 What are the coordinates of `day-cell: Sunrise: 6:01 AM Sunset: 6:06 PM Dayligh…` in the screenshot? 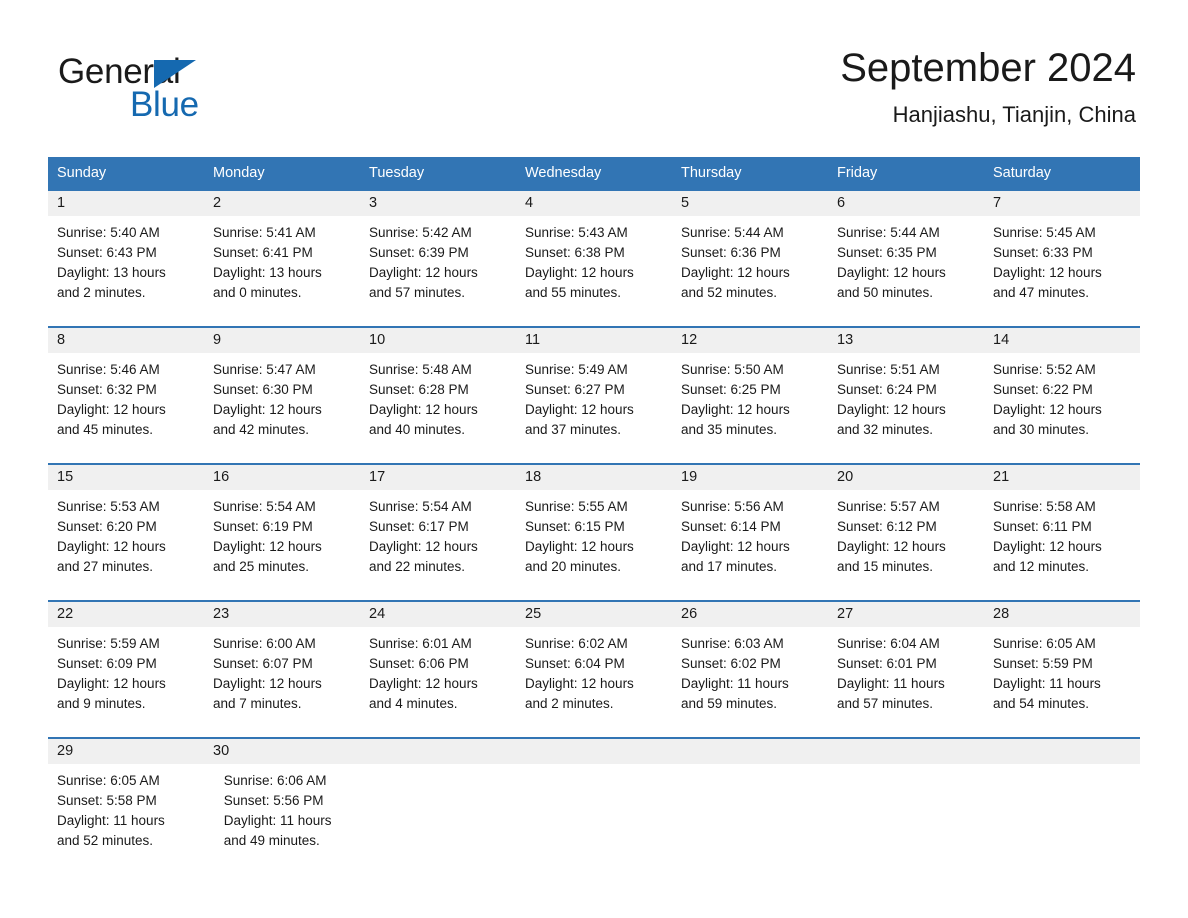 It's located at (438, 685).